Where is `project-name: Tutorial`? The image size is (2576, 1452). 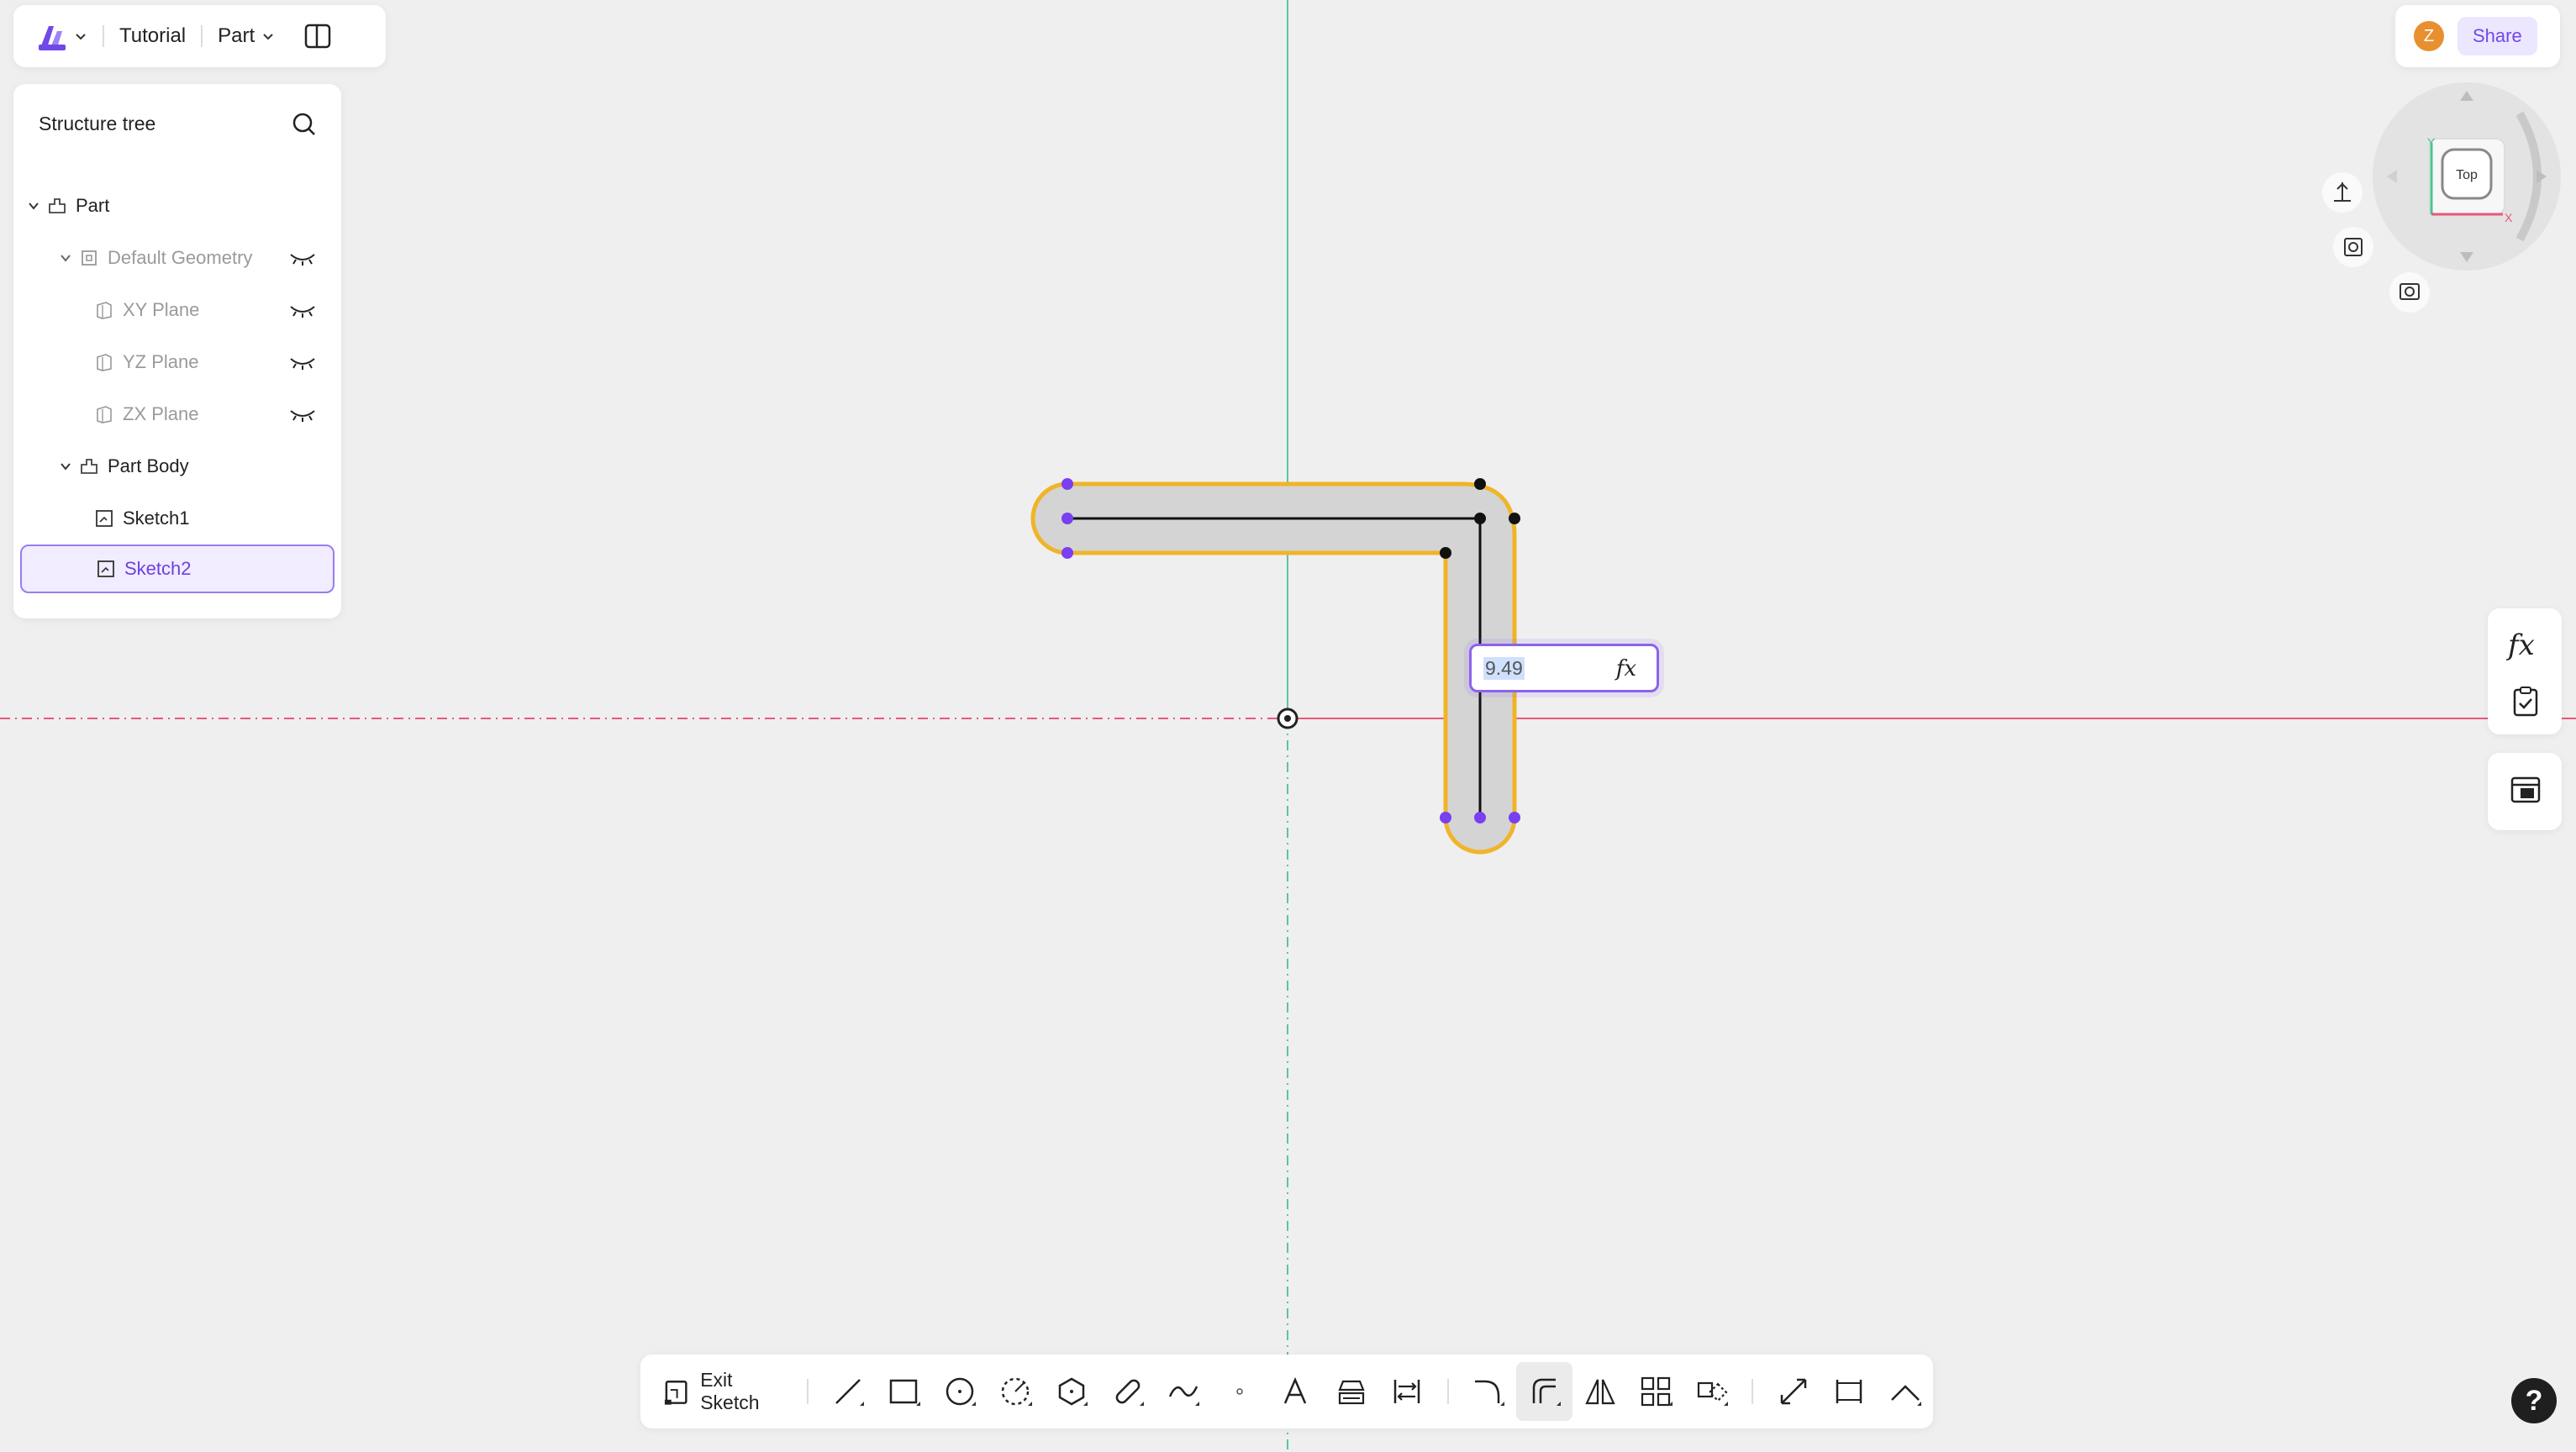
project-name: Tutorial is located at coordinates (152, 36).